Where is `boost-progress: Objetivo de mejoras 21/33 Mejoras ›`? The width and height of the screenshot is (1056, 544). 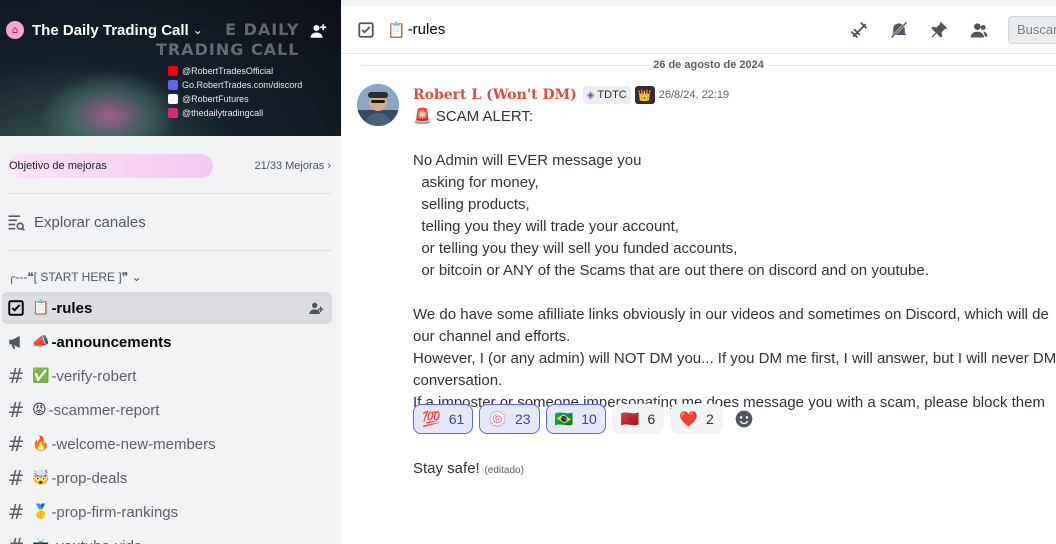
boost-progress: Objetivo de mejoras 21/33 Mejoras › is located at coordinates (169, 166).